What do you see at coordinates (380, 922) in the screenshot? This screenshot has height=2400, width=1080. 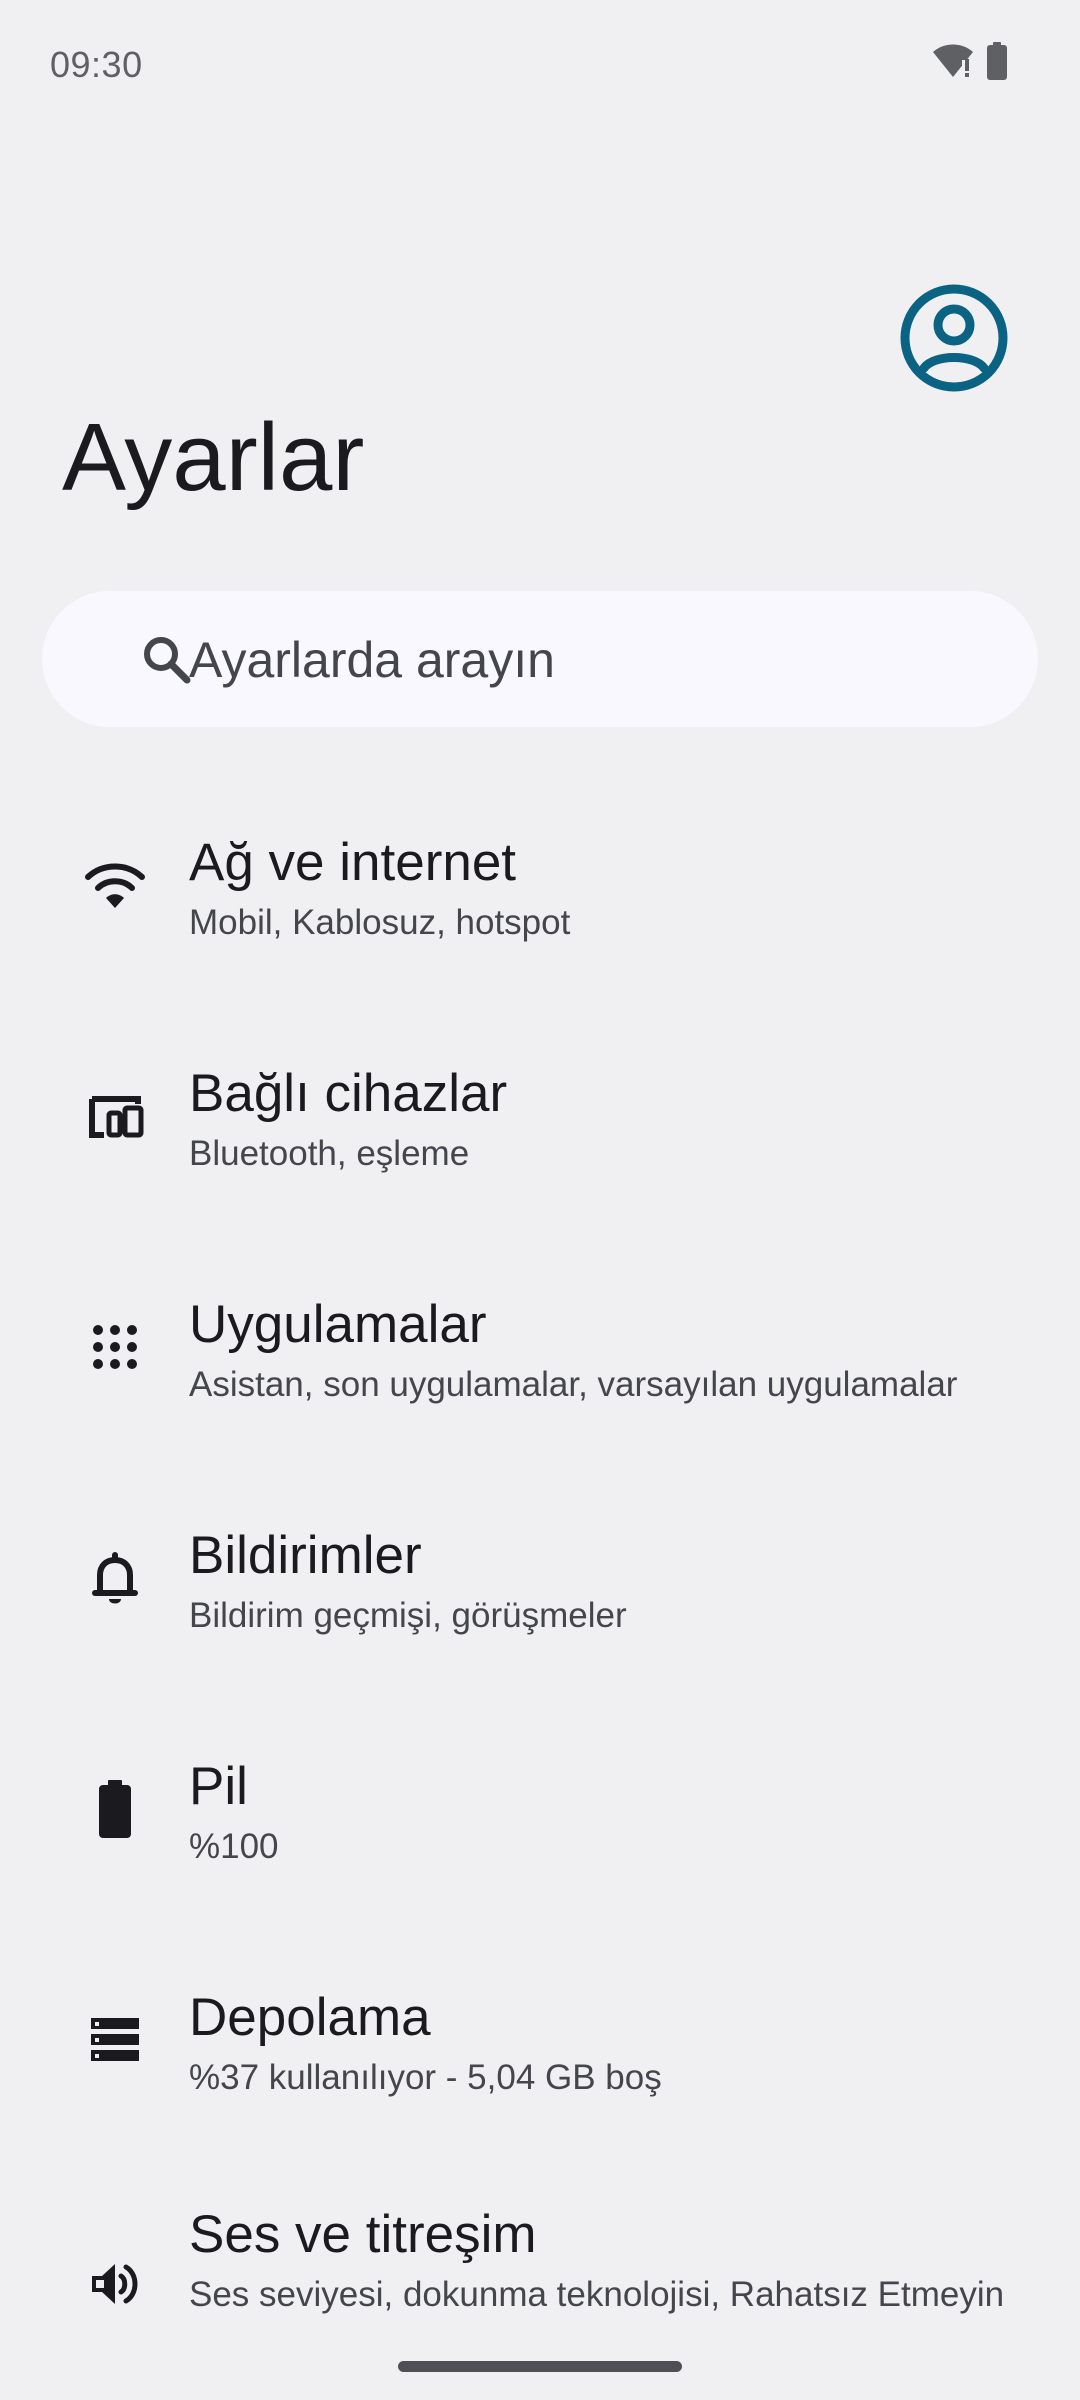 I see `settings-item-subtitle: Mobil, Kablosuz, hotspot` at bounding box center [380, 922].